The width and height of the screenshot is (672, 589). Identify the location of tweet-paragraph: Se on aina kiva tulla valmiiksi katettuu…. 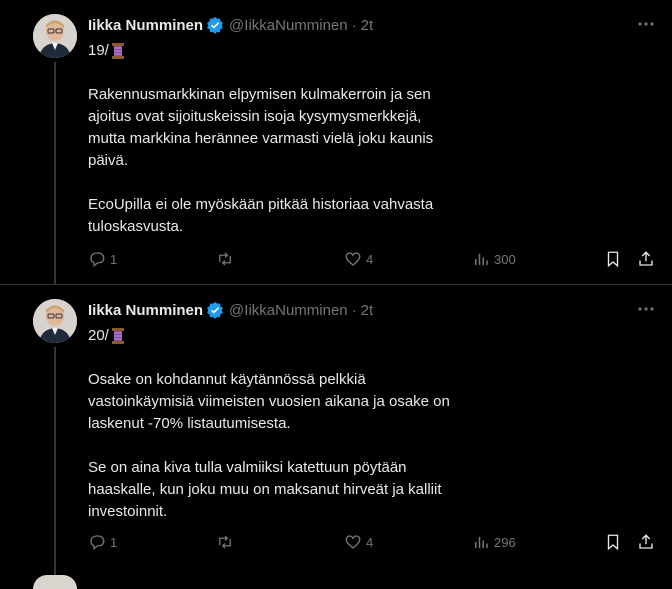
(265, 489).